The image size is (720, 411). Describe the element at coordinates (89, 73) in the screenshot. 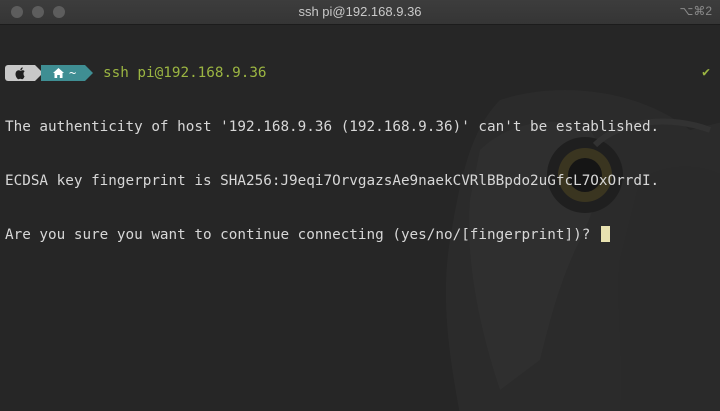

I see `prompt-separator-dir` at that location.